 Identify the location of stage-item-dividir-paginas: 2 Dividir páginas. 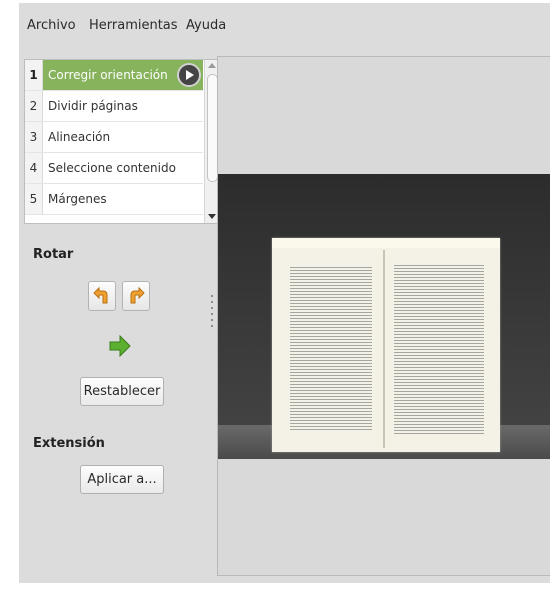
(114, 106).